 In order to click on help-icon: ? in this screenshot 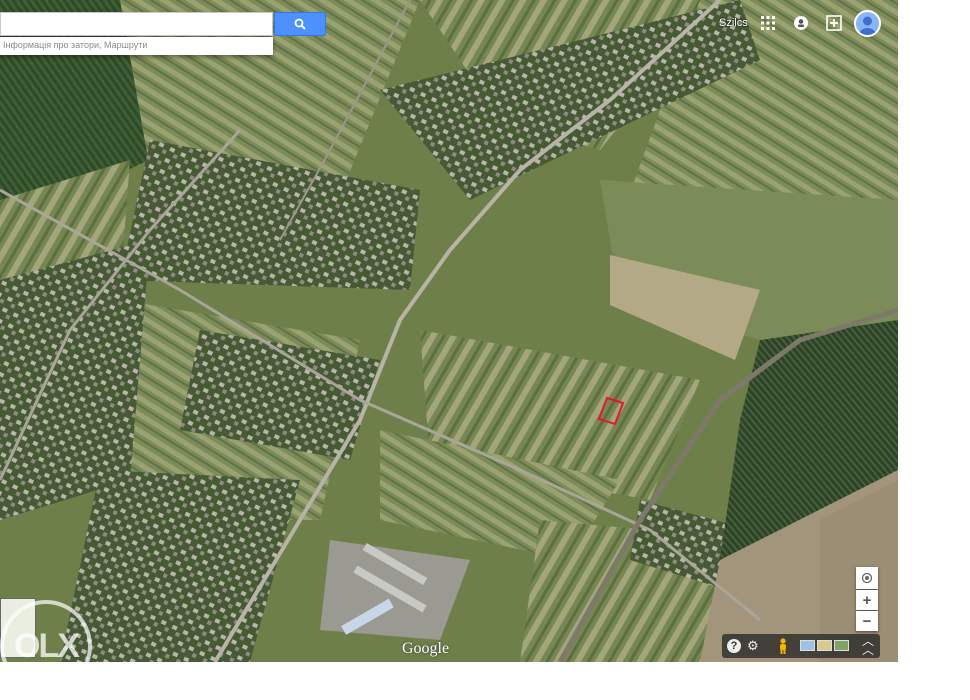, I will do `click(734, 646)`.